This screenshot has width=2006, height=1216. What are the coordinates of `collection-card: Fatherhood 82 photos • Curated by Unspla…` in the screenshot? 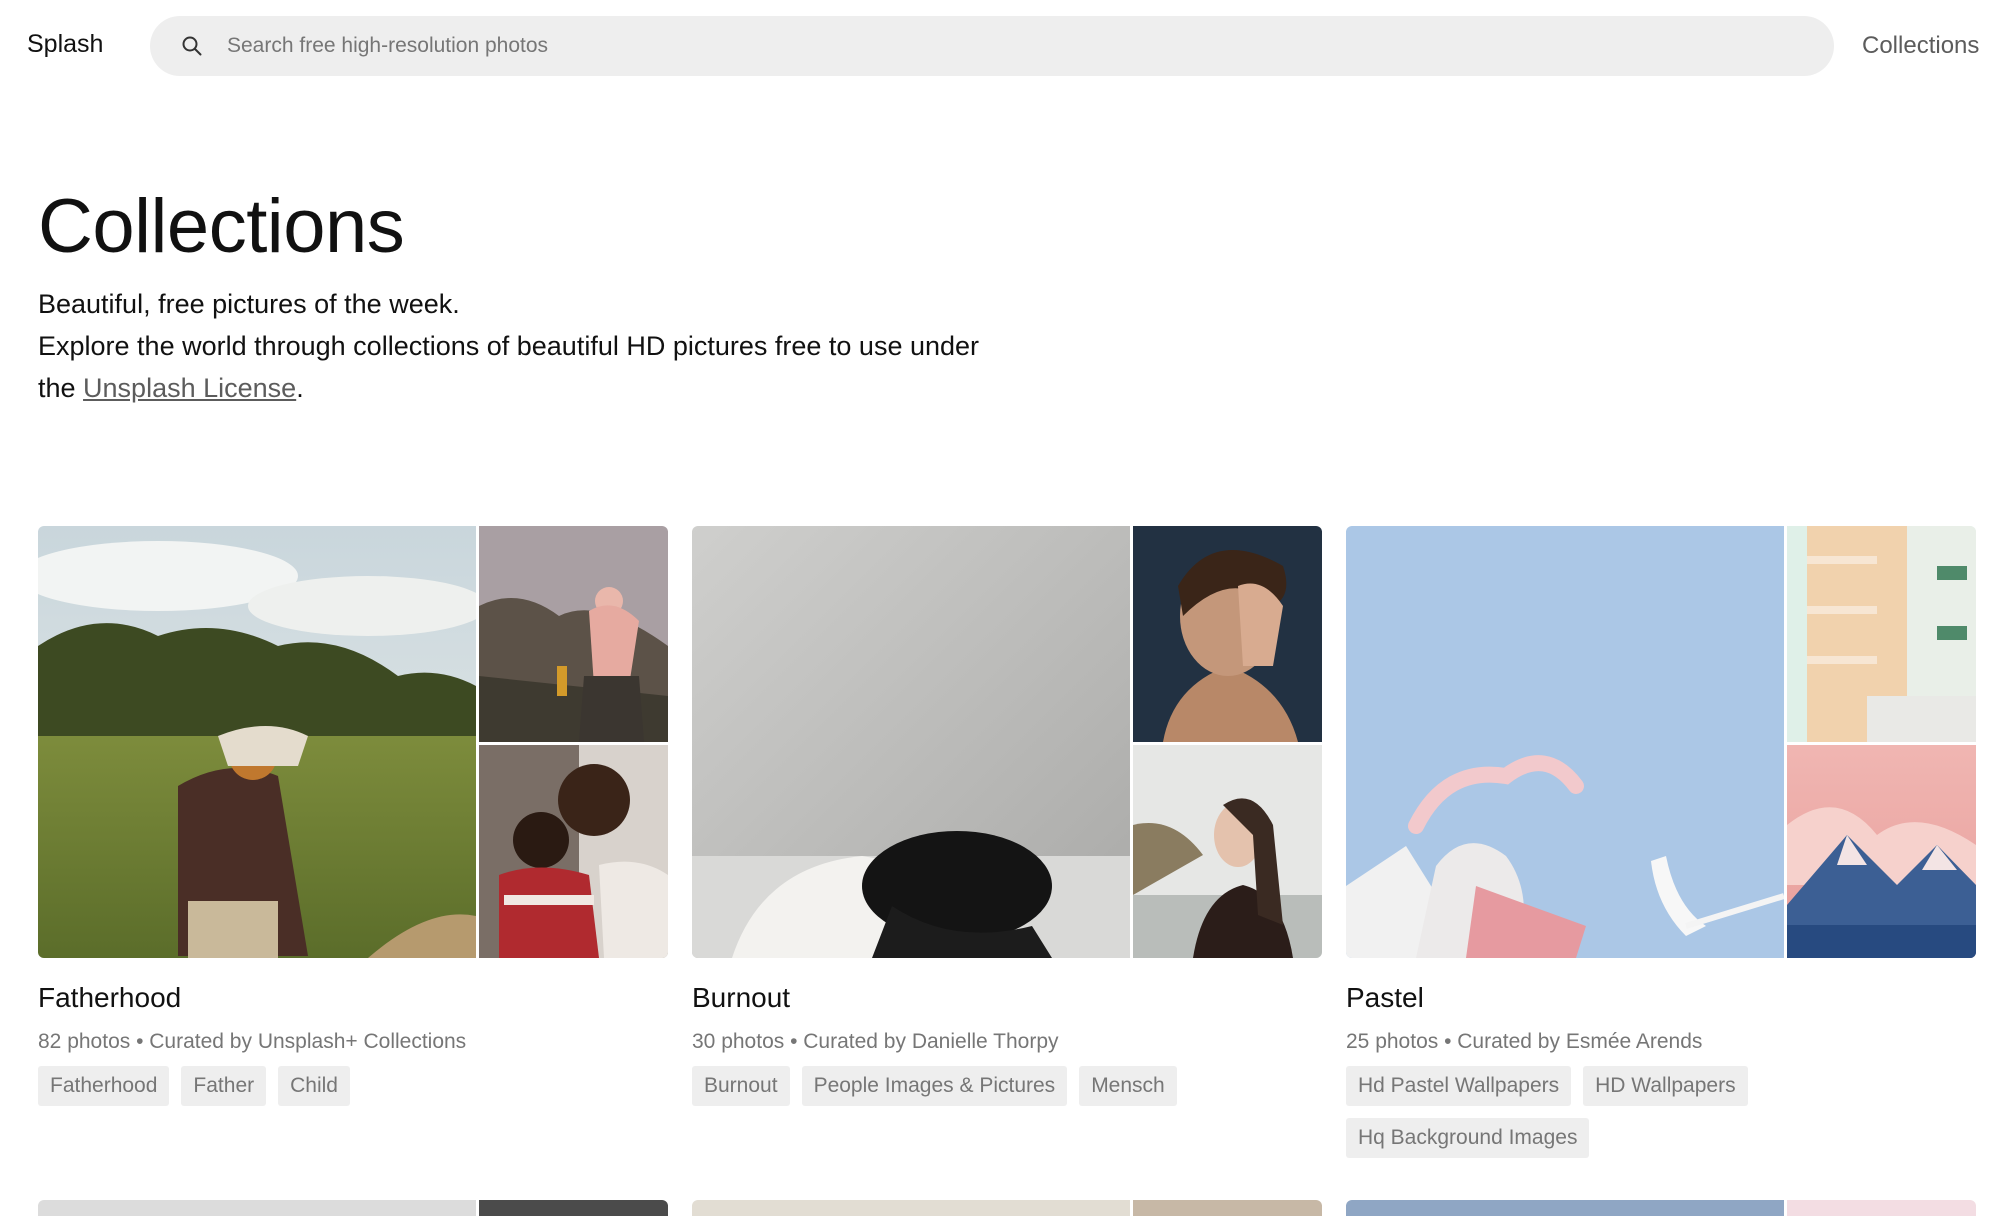 It's located at (353, 816).